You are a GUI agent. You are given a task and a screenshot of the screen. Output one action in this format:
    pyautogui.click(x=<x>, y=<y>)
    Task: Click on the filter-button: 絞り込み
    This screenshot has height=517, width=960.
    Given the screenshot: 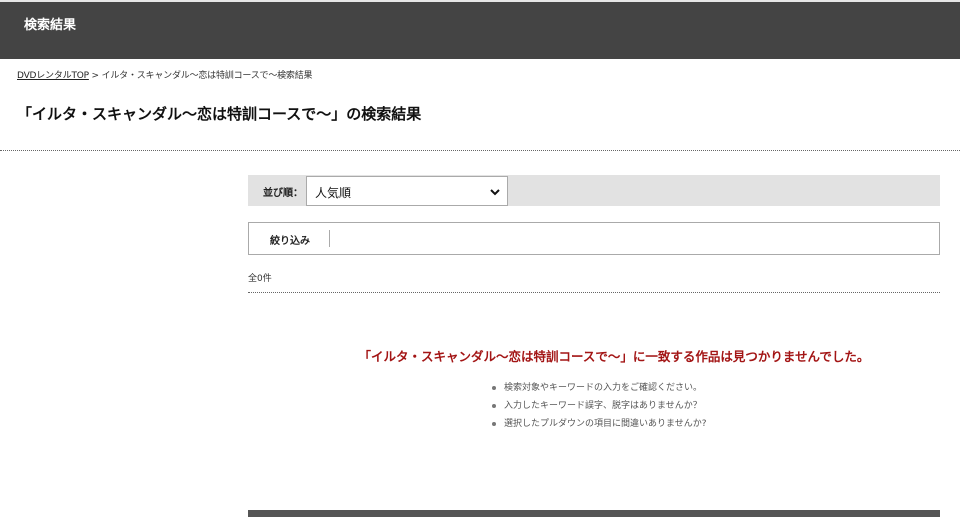 What is the action you would take?
    pyautogui.click(x=290, y=239)
    